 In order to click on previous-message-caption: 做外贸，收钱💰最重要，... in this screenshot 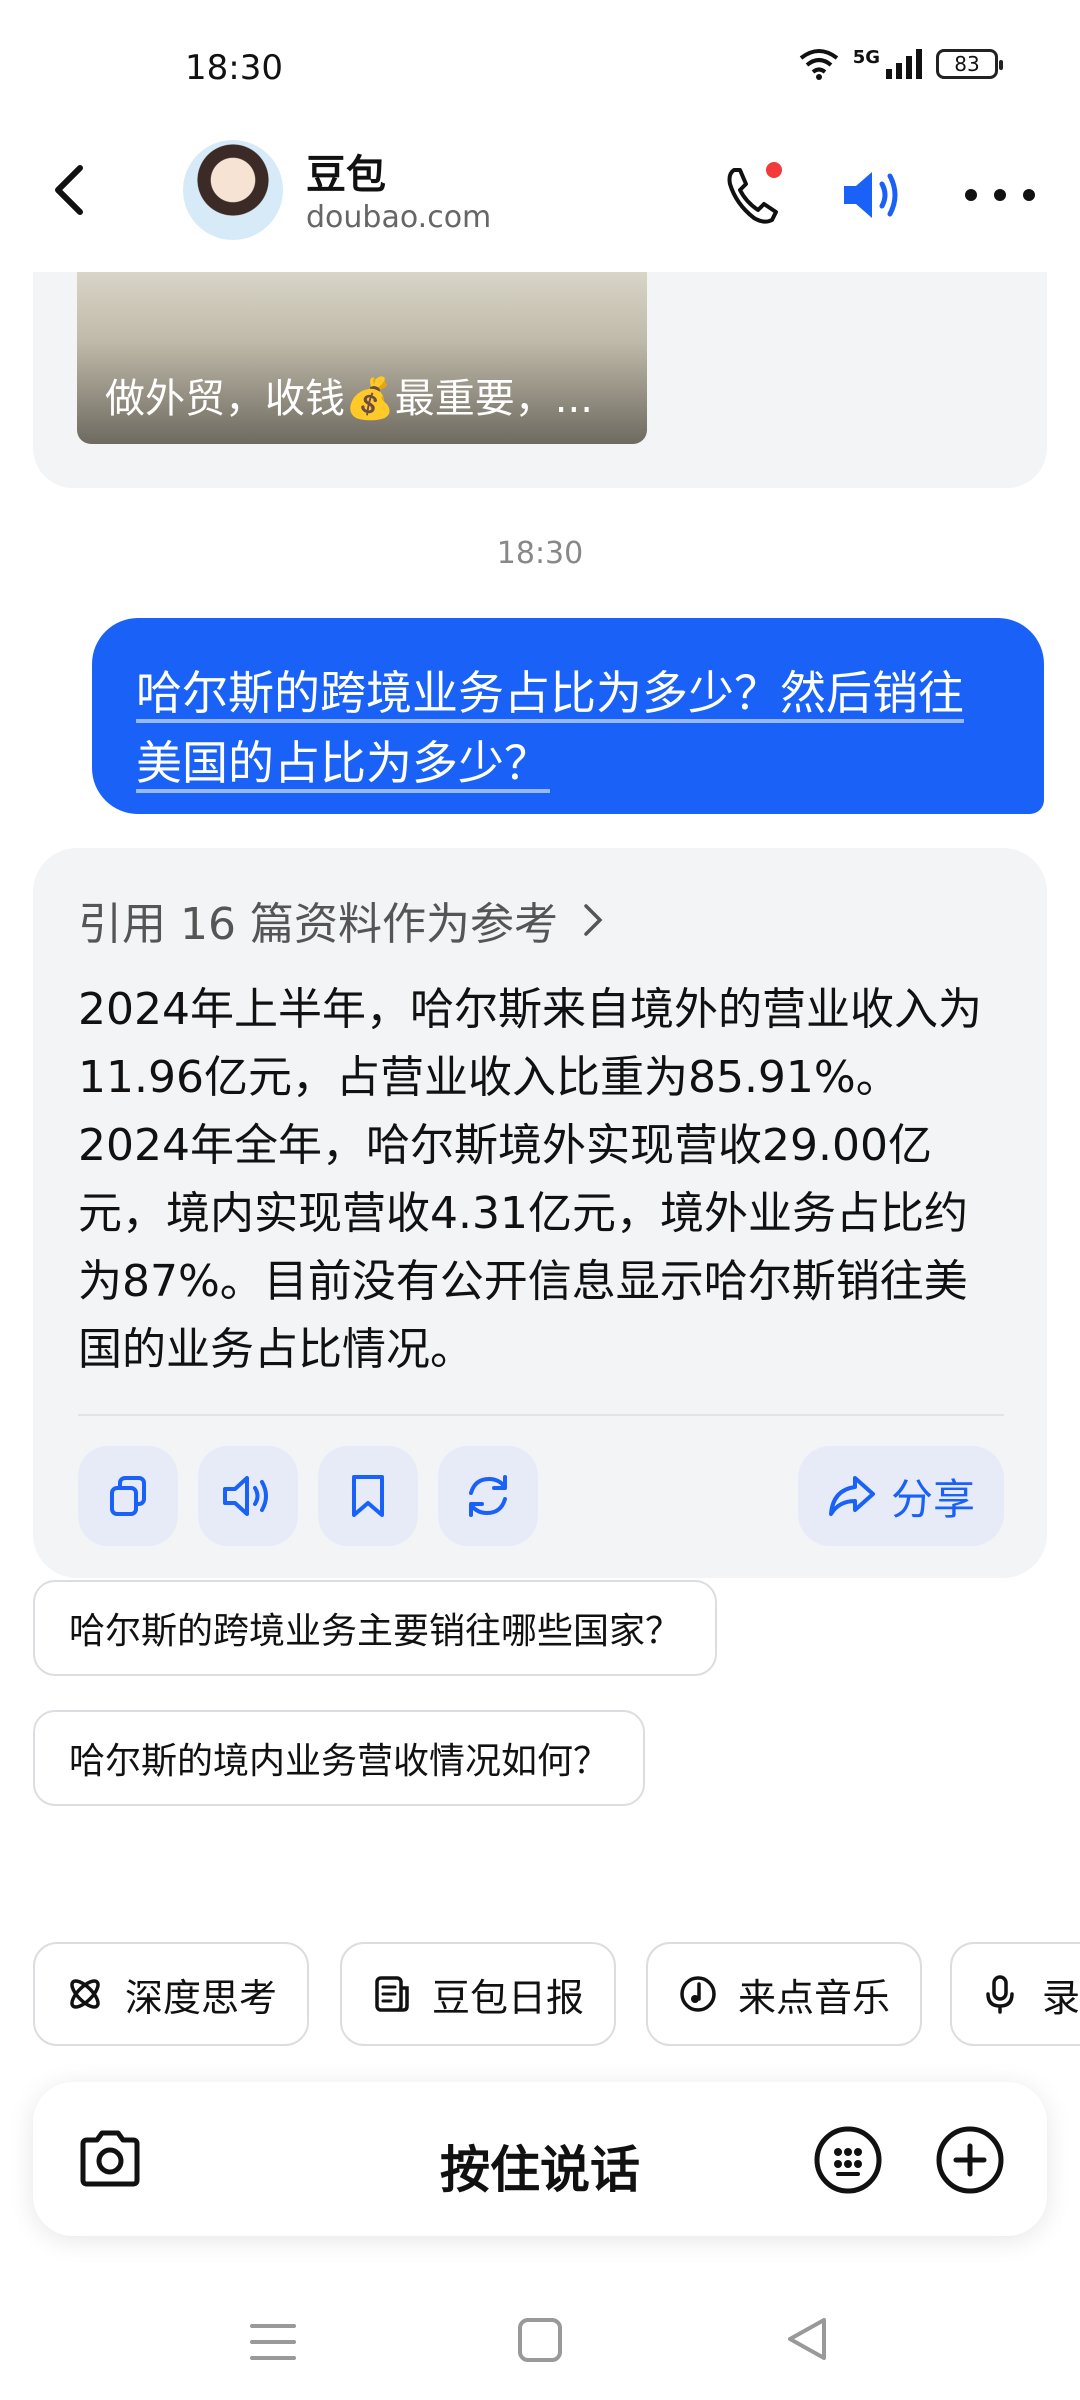, I will do `click(349, 399)`.